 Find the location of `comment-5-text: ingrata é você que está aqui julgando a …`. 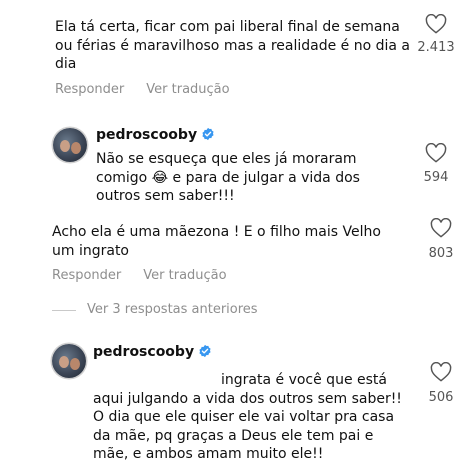

comment-5-text: ingrata é você que está aqui julgando a … is located at coordinates (247, 417).